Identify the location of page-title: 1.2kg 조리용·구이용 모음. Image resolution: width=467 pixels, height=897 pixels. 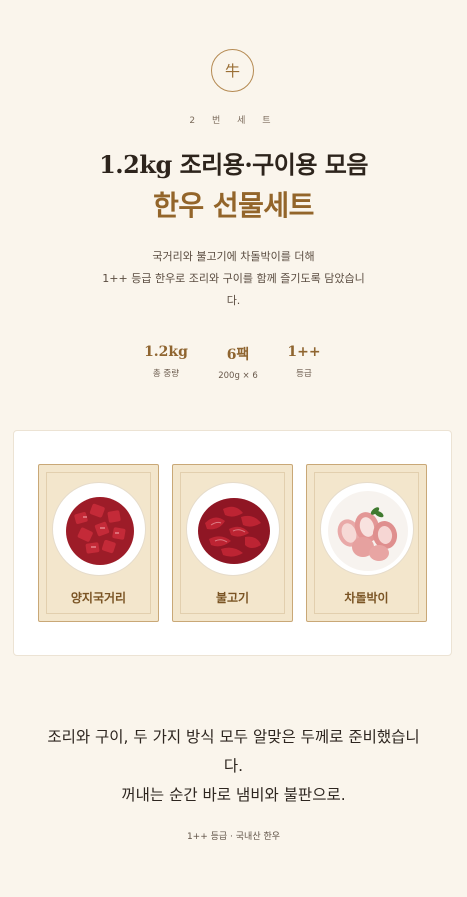
(233, 164).